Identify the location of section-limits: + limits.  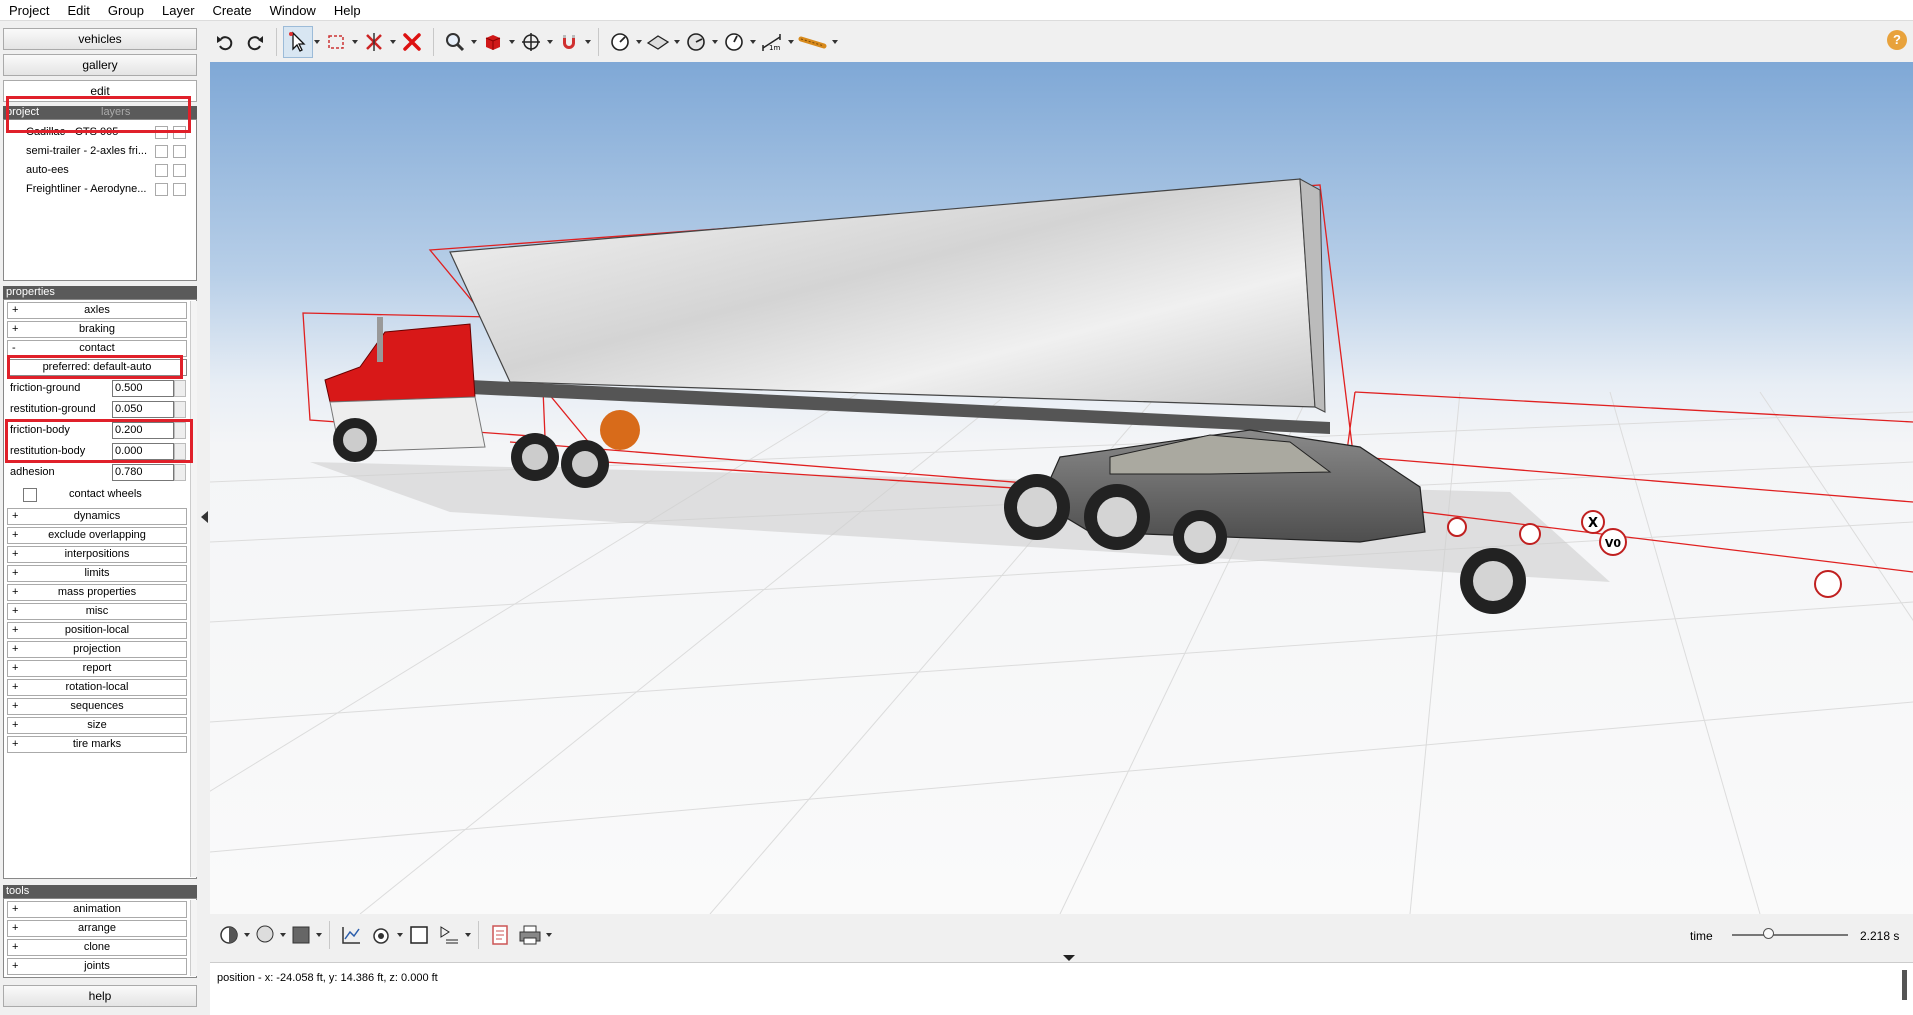
(97, 573).